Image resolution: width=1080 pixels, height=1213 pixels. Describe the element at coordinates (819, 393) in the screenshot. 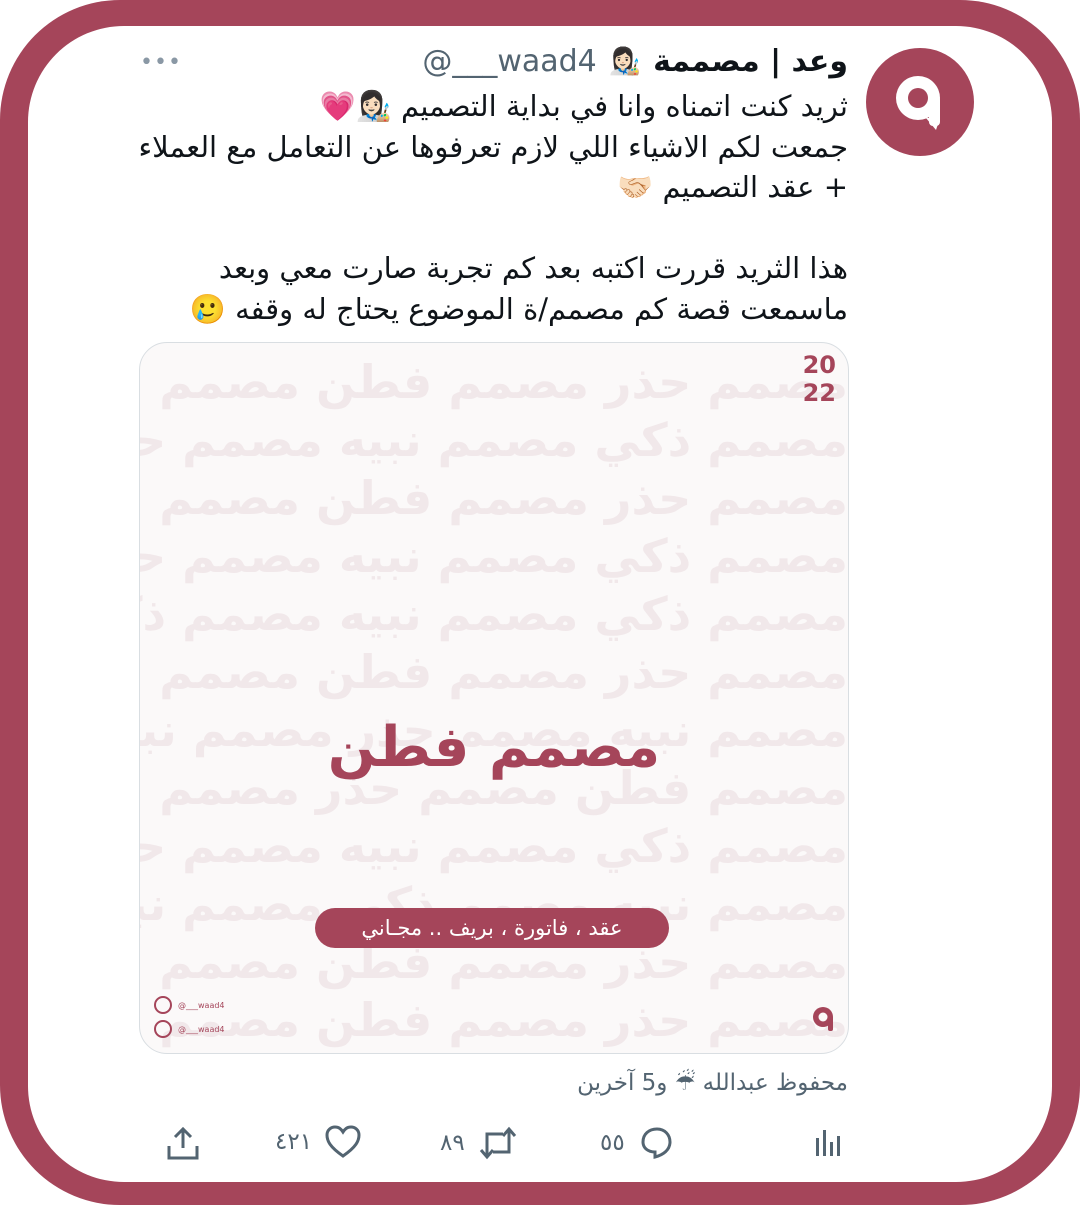

I see `year-bottom: 22` at that location.